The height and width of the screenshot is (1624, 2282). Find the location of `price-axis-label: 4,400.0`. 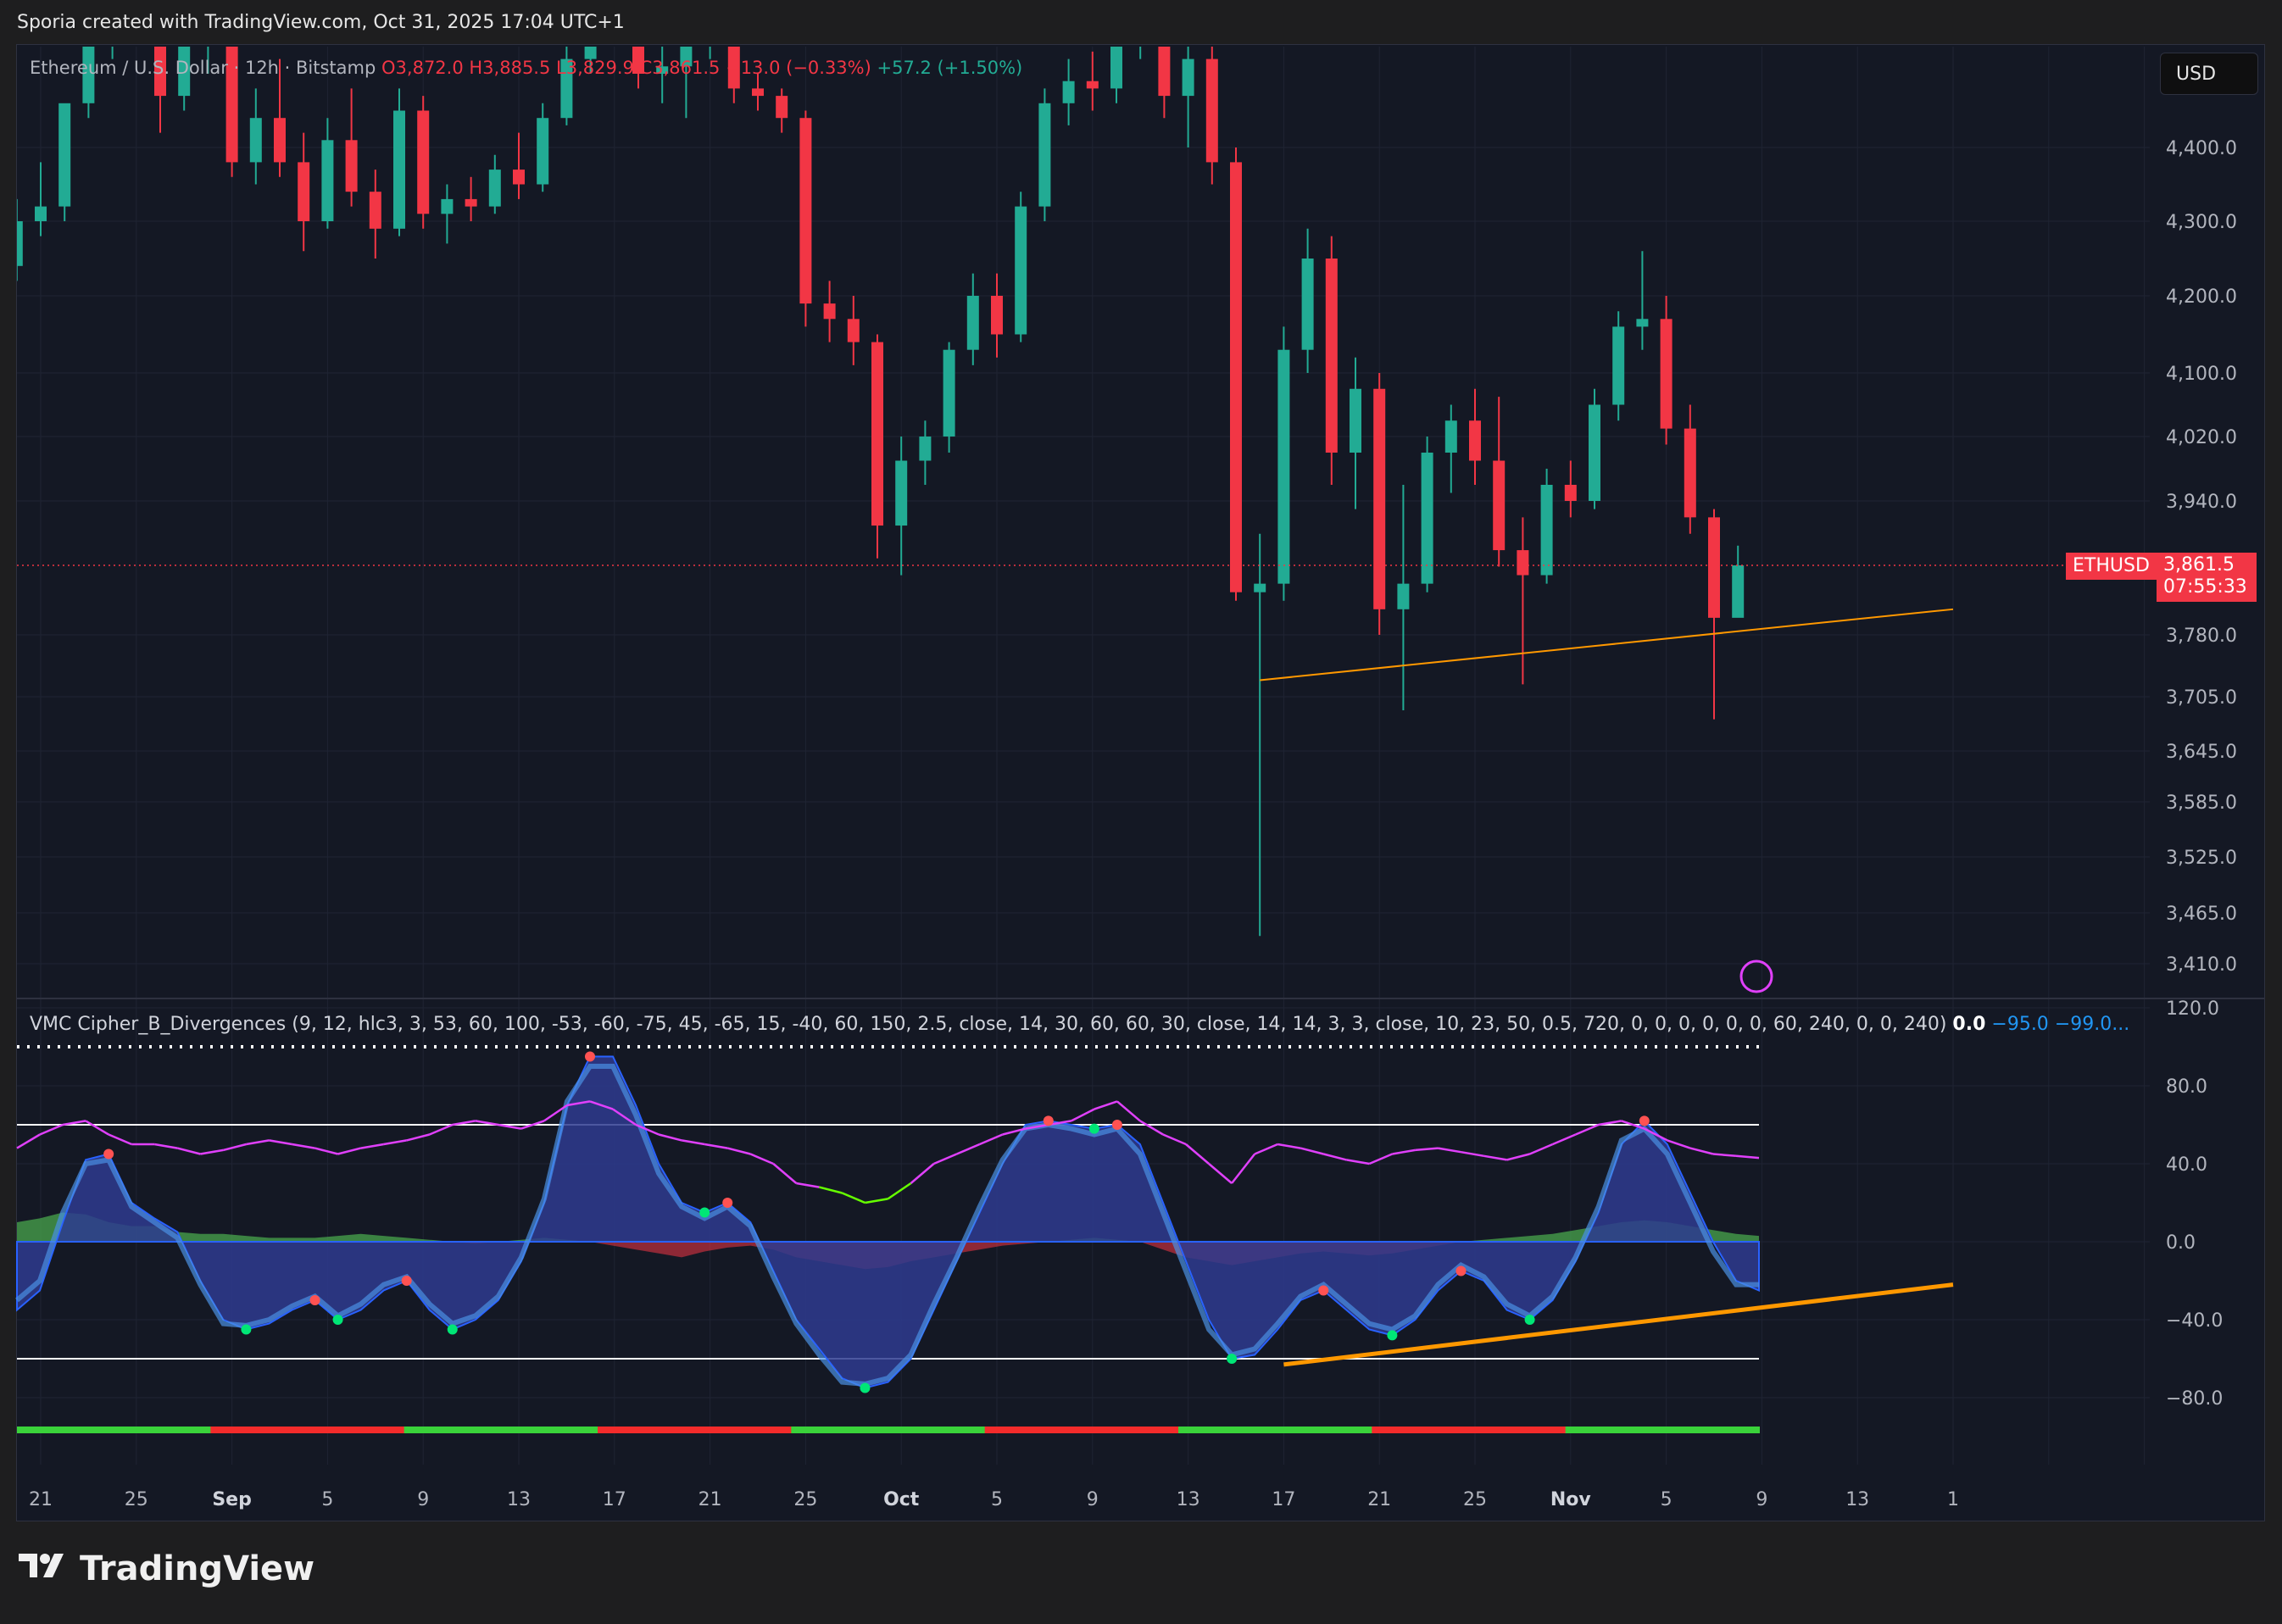

price-axis-label: 4,400.0 is located at coordinates (2201, 148).